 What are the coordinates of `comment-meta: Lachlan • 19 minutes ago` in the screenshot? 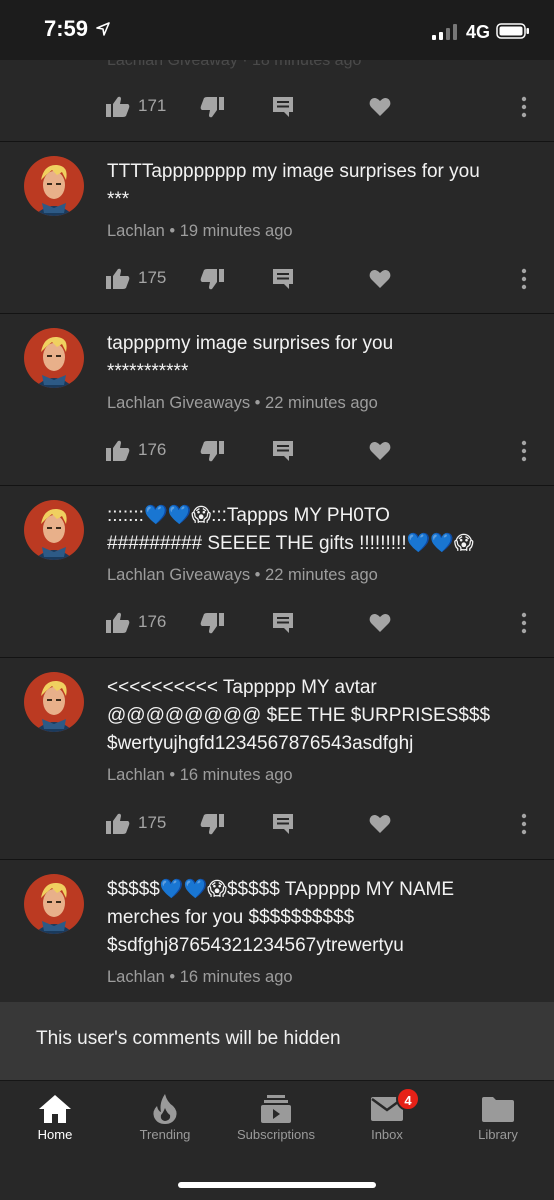 It's located at (200, 231).